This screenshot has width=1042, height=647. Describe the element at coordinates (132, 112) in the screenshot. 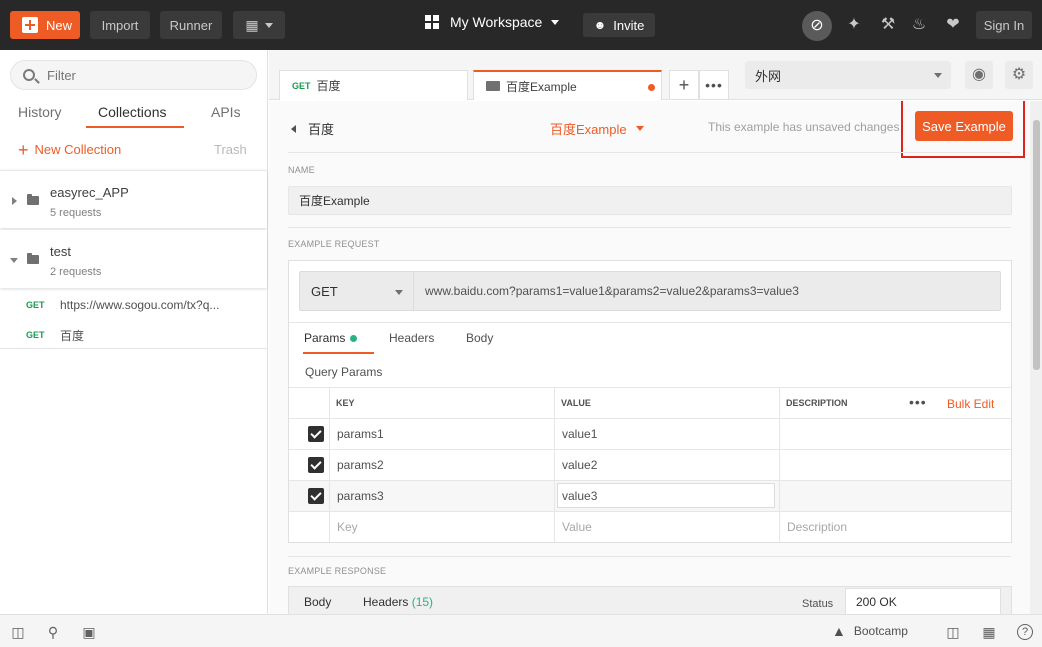

I see `tab-collections: Collections` at that location.